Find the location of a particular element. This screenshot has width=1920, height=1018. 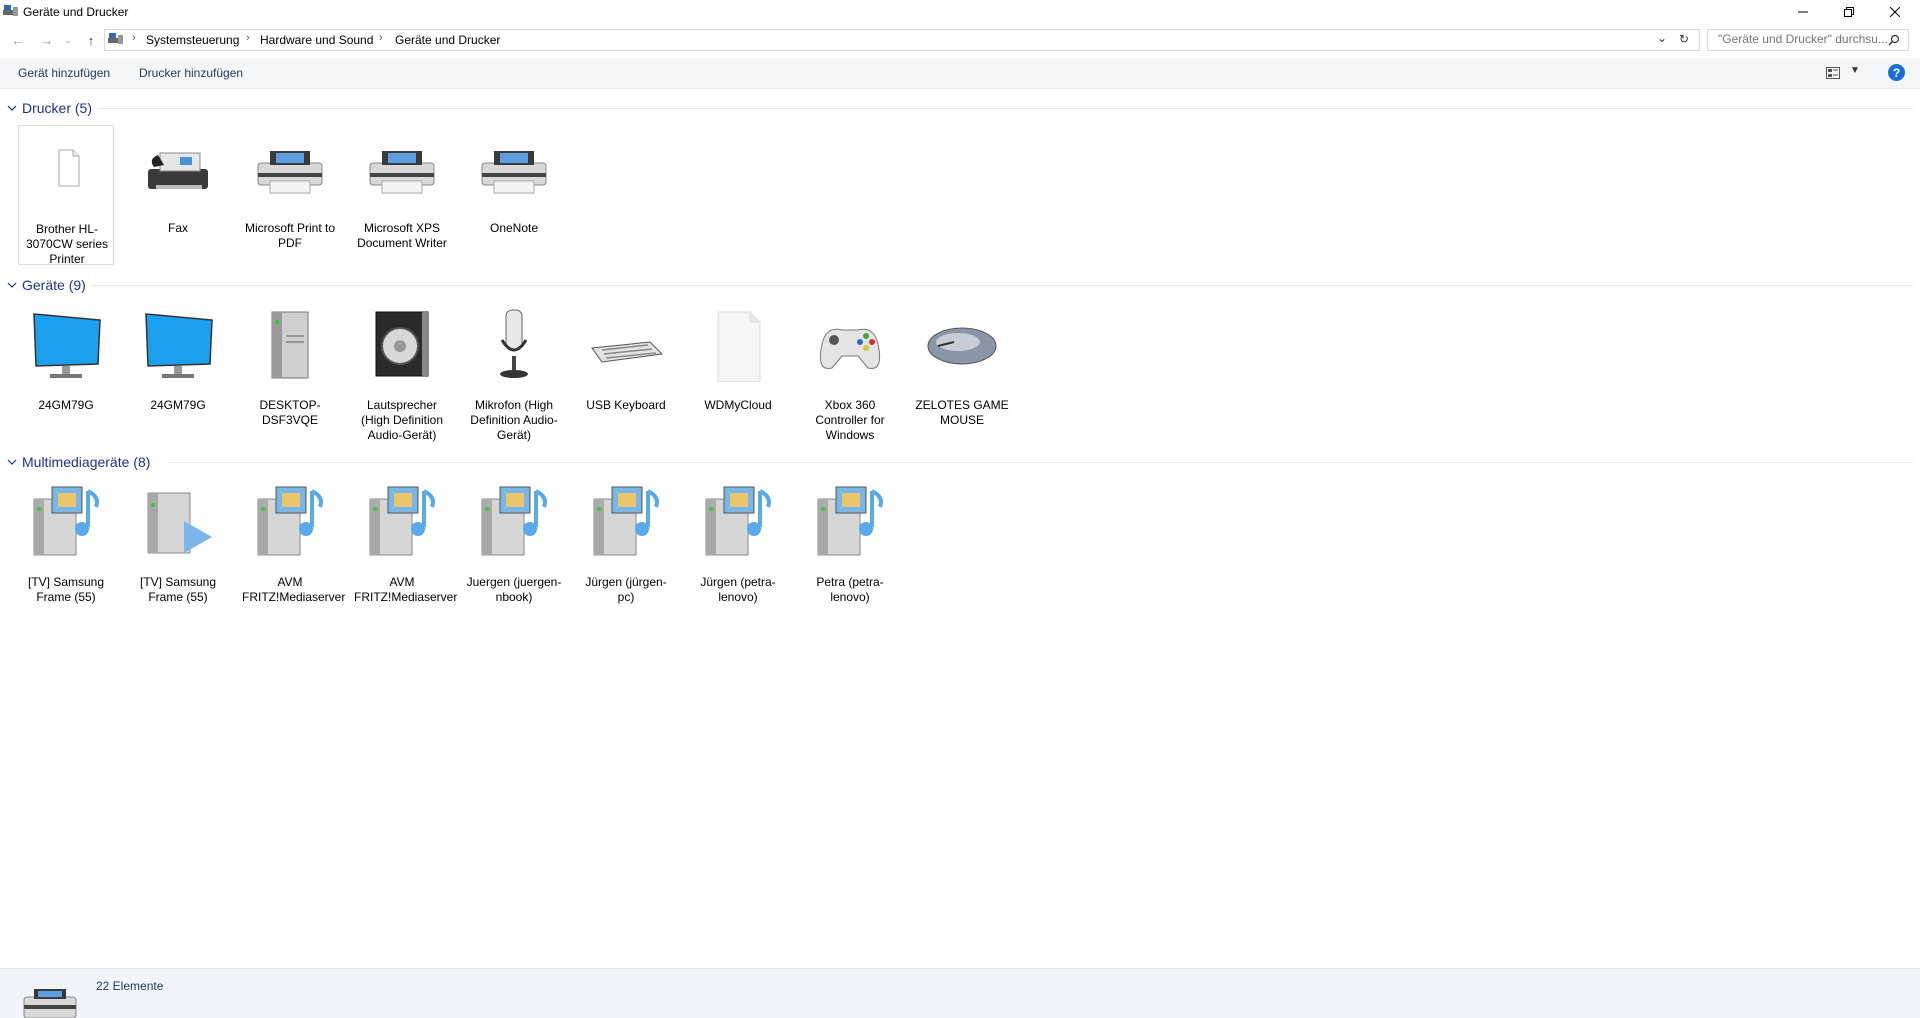

device-item: Jürgen (jürgen-pc) is located at coordinates (626, 549).